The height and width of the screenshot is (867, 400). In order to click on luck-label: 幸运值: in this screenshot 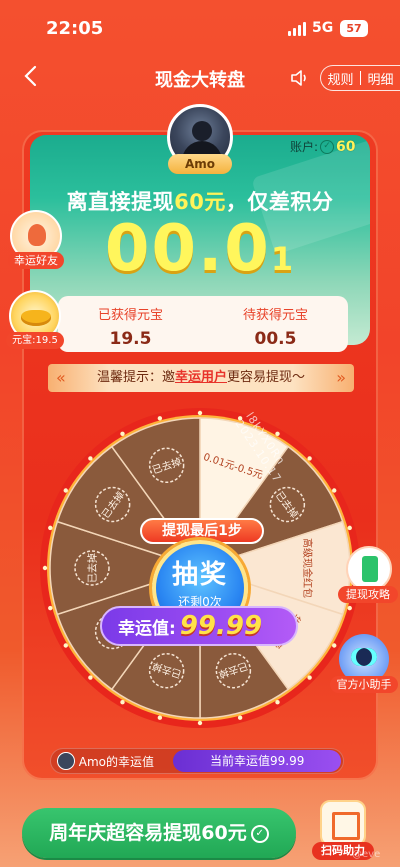, I will do `click(147, 628)`.